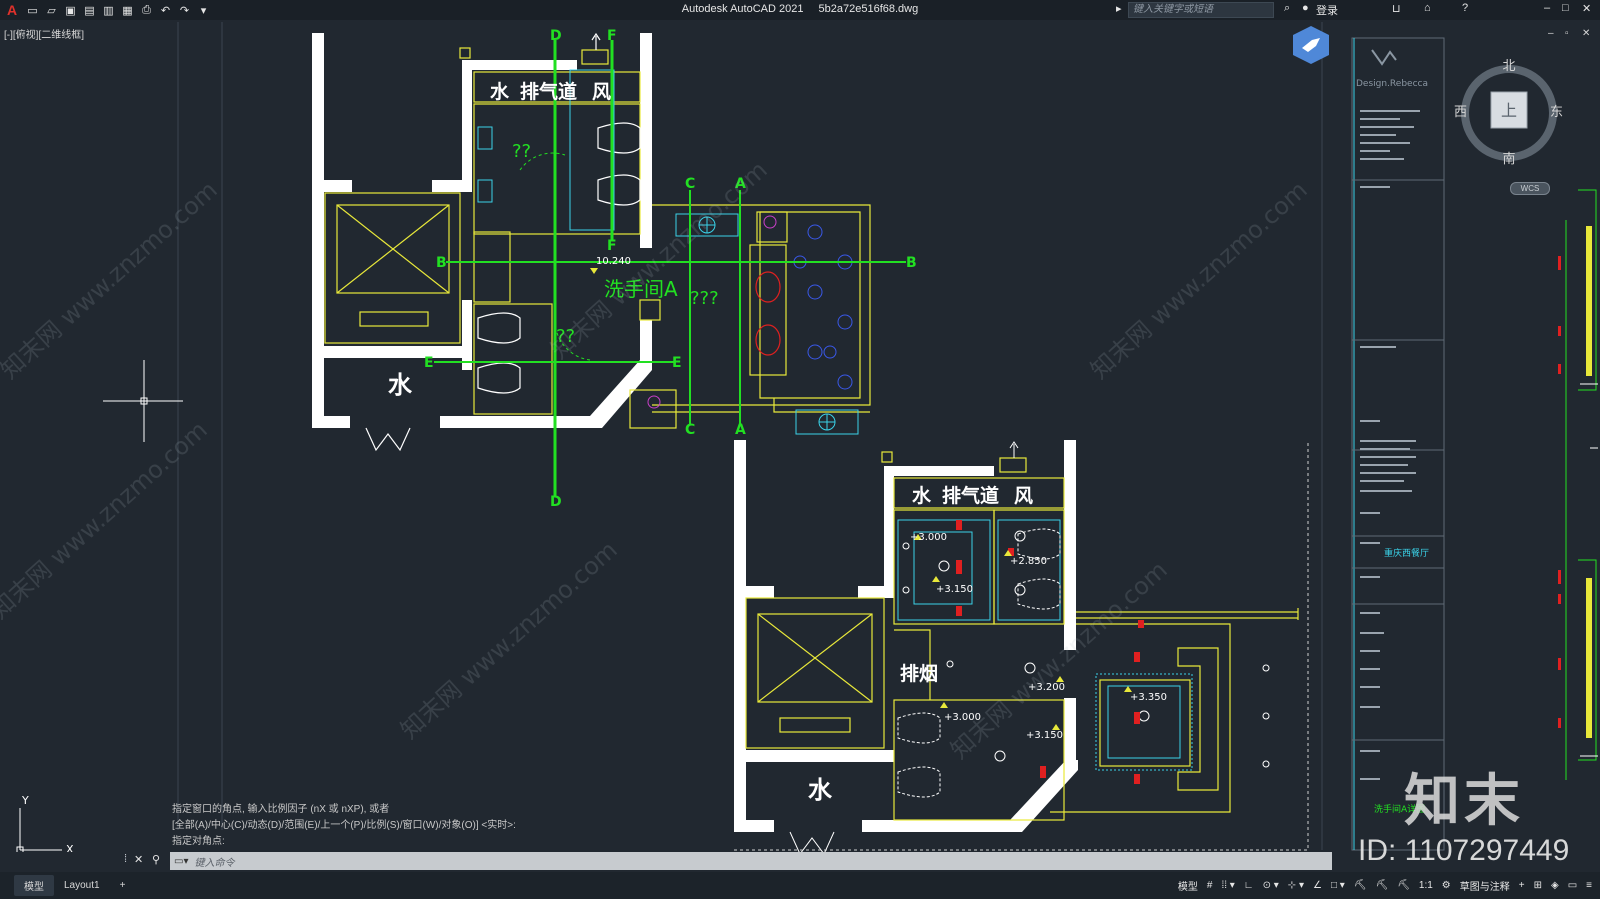 This screenshot has width=1600, height=899. What do you see at coordinates (1338, 885) in the screenshot?
I see `object-snap-icon: □ ▾` at bounding box center [1338, 885].